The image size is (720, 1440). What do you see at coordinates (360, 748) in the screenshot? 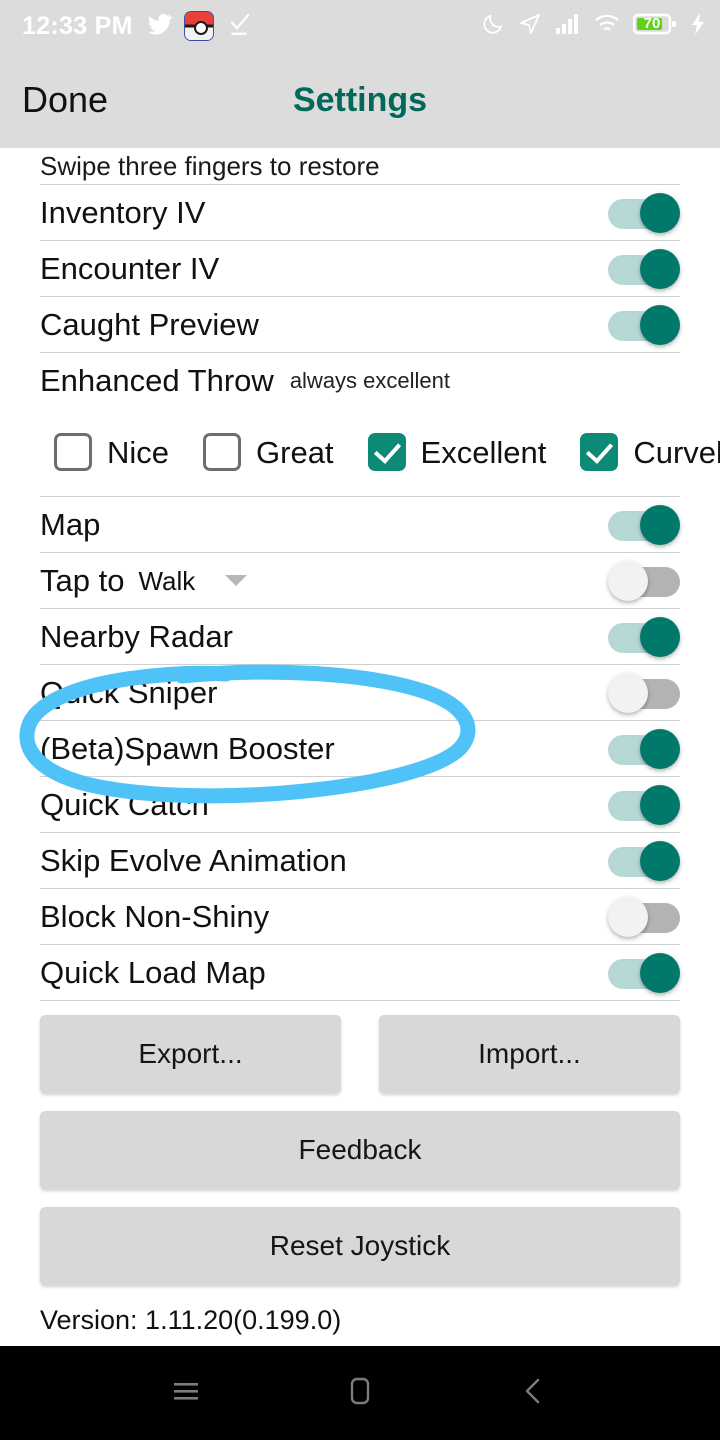
I see `setting-row-spawn-booster: (Beta)Spawn Booster` at bounding box center [360, 748].